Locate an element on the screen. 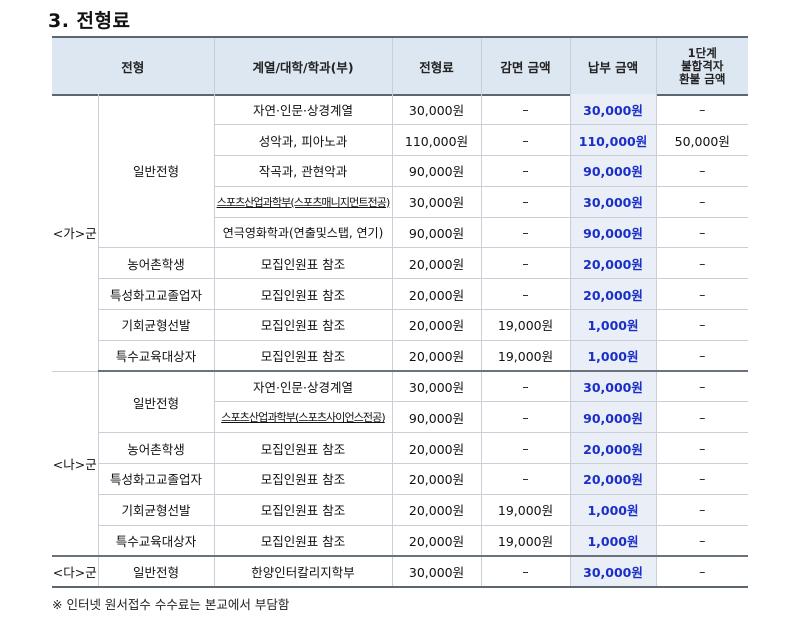 This screenshot has width=806, height=632. table-row: <다>군 일반전형 한양인터칼리지학부 30,000원 – 30,000원 – is located at coordinates (400, 571).